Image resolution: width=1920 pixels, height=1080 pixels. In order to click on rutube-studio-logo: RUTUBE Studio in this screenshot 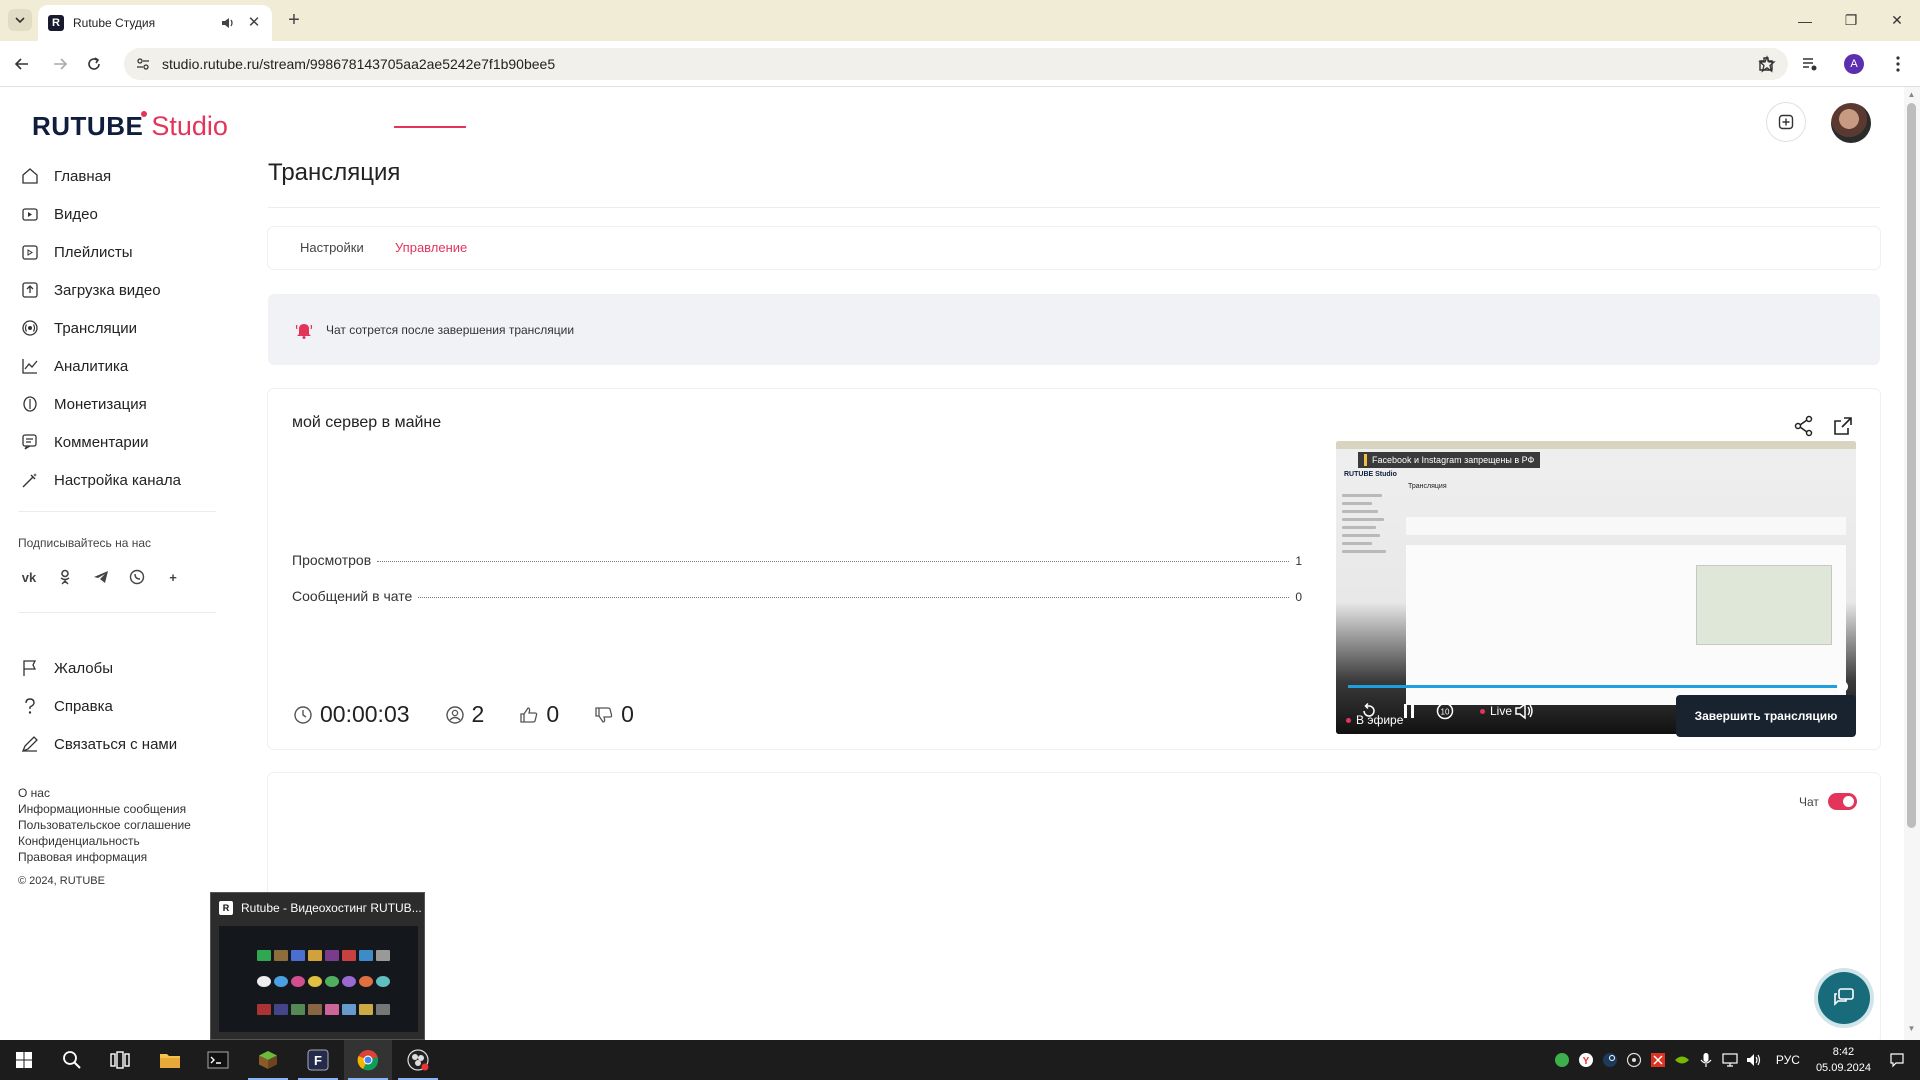, I will do `click(130, 128)`.